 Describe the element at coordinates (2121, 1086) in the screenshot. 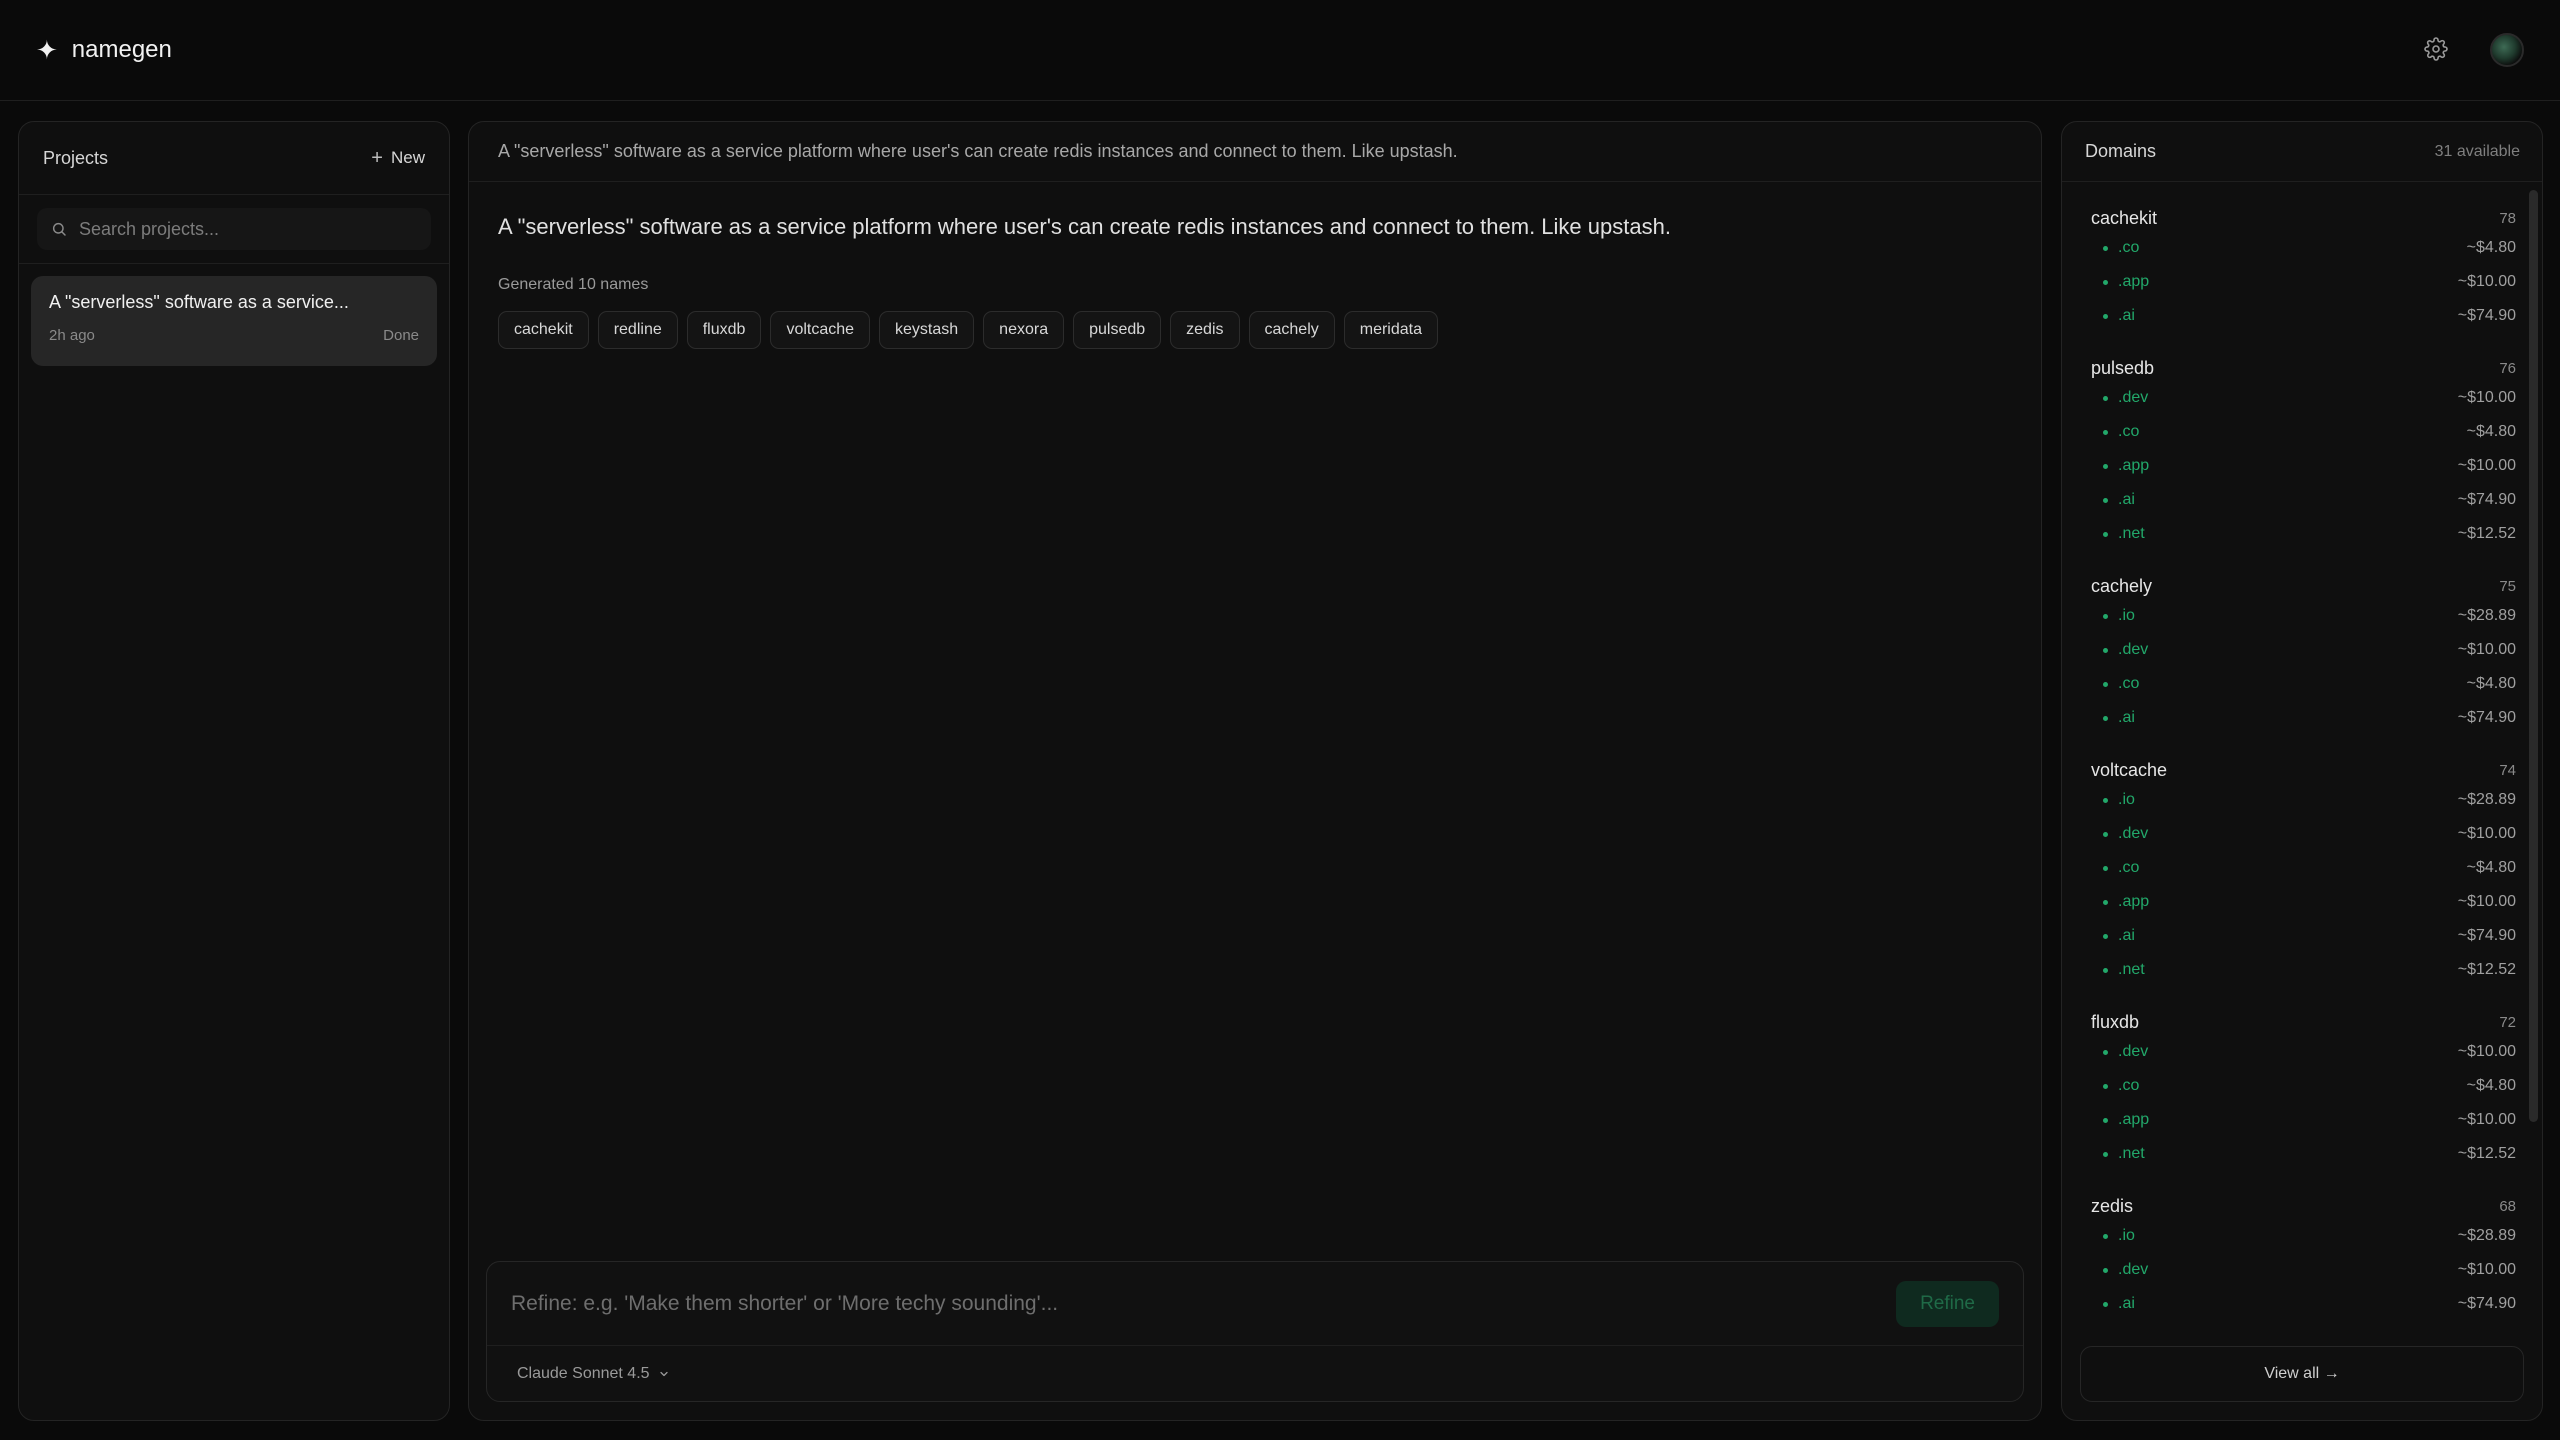

I see `tld: .co` at that location.